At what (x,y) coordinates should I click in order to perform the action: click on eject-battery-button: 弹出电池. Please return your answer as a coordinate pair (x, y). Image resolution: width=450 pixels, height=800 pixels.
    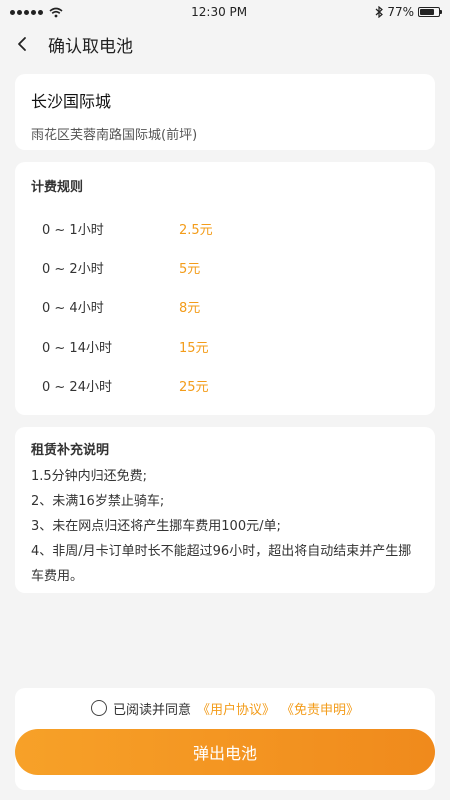
    Looking at the image, I should click on (225, 752).